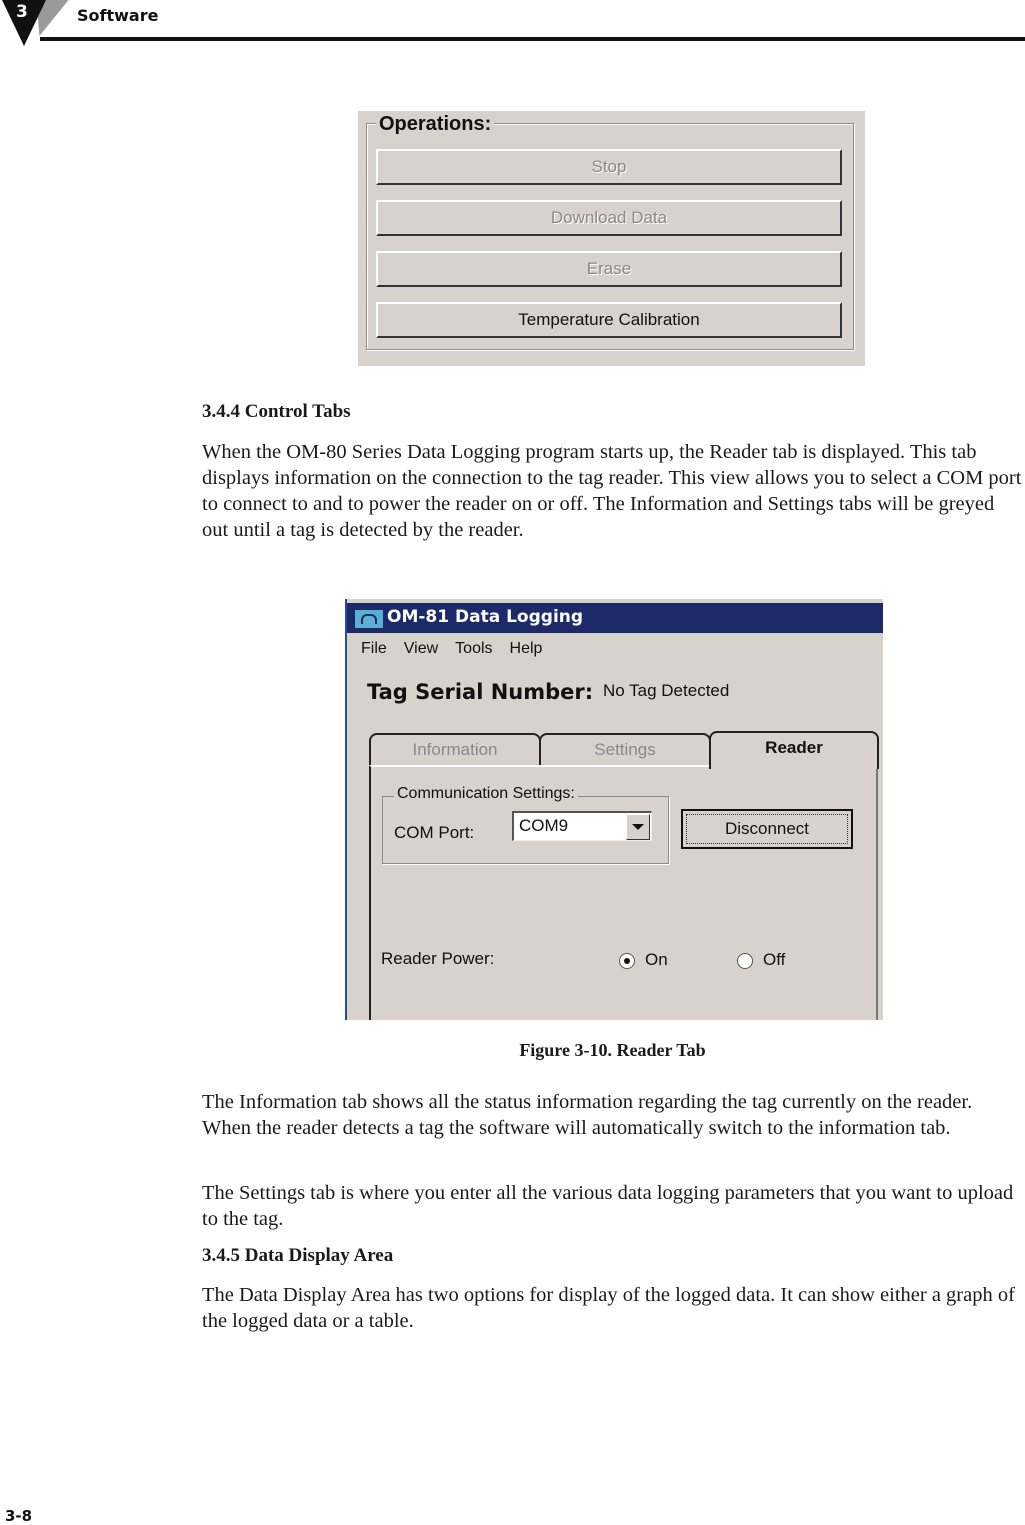 The width and height of the screenshot is (1025, 1525). What do you see at coordinates (609, 218) in the screenshot?
I see `download-data-button: Download Data` at bounding box center [609, 218].